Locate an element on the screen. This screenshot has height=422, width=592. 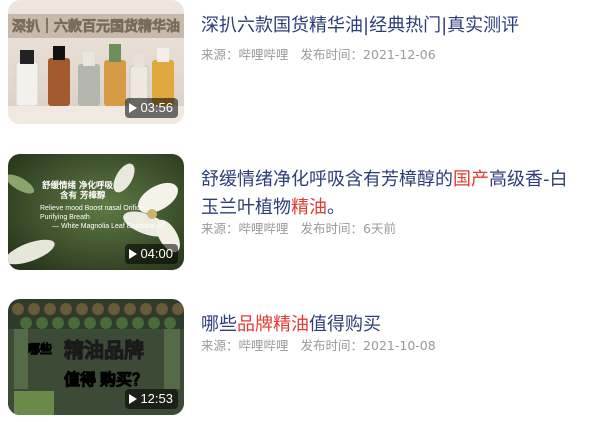
thumbnail-caption: 深扒｜六款百元国货精华油 is located at coordinates (96, 26).